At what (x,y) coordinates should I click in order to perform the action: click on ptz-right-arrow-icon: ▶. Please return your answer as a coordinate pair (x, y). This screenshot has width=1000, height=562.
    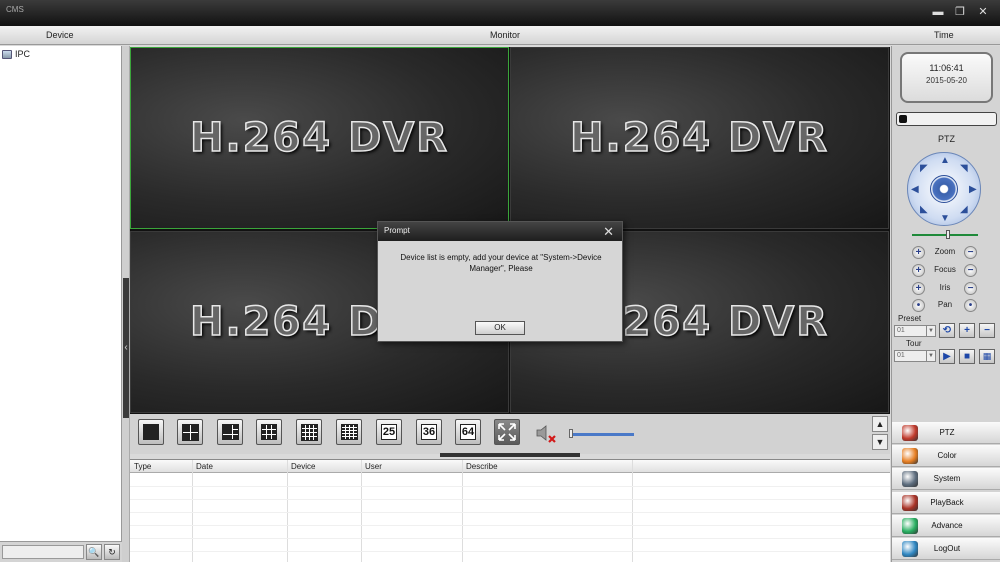
    Looking at the image, I should click on (973, 189).